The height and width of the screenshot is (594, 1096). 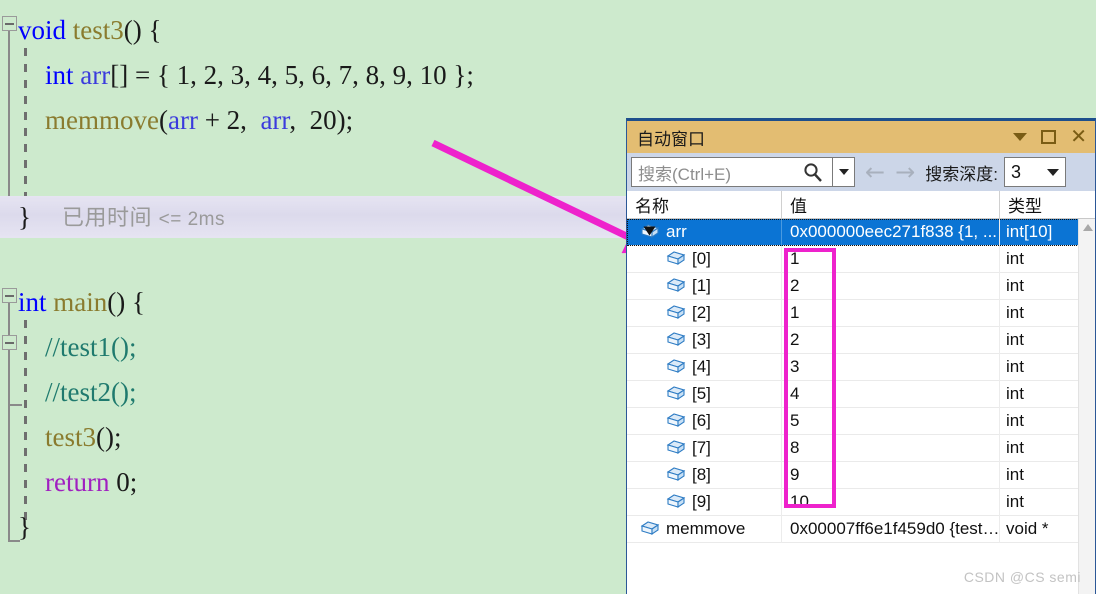 What do you see at coordinates (704, 529) in the screenshot?
I see `cell-name: memmove` at bounding box center [704, 529].